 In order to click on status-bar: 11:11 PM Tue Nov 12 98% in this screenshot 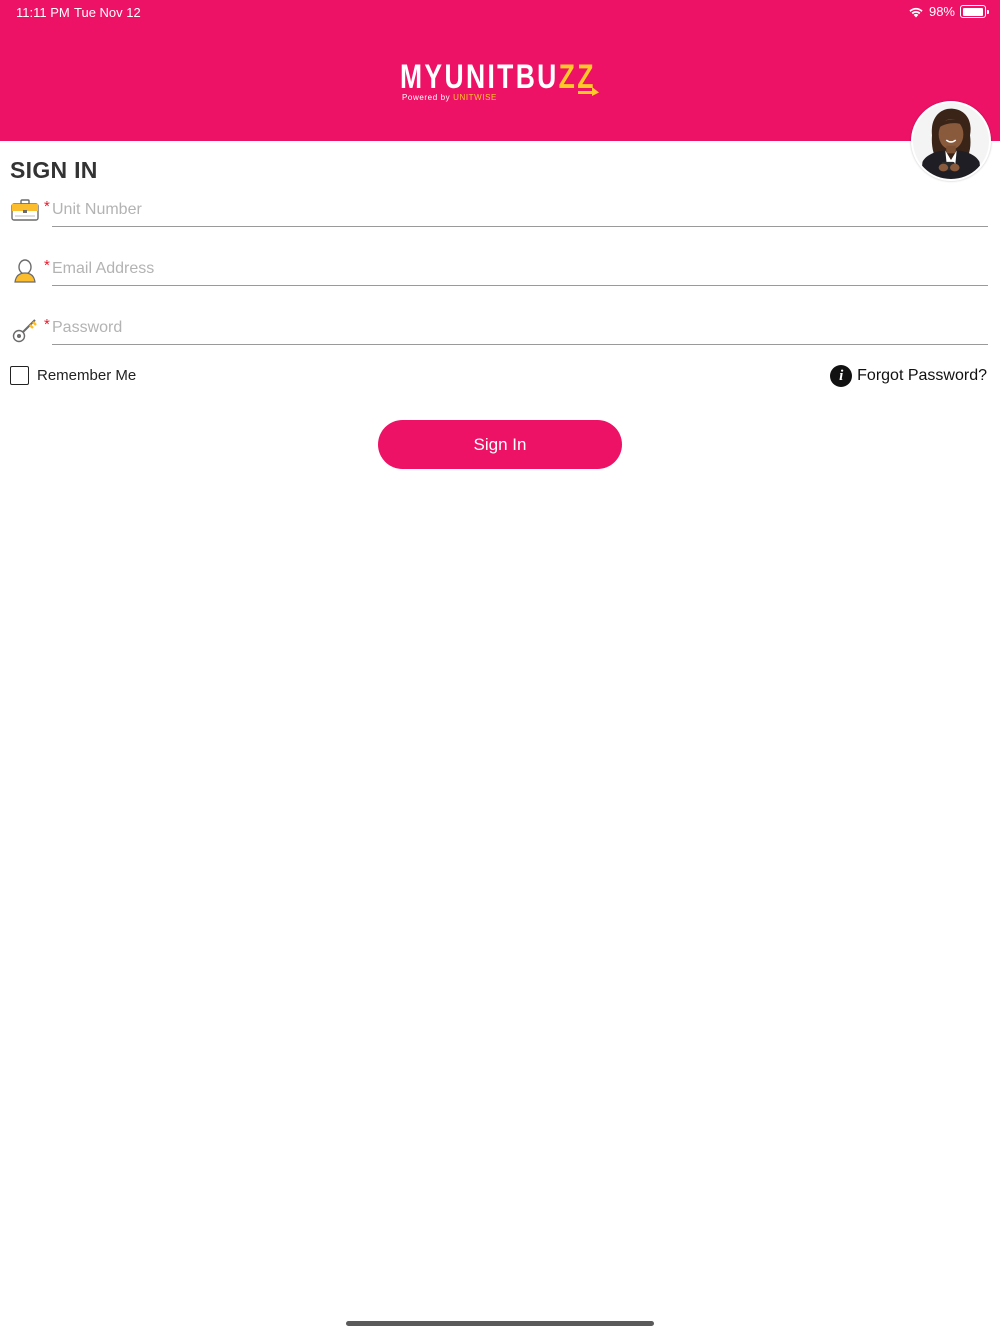, I will do `click(500, 12)`.